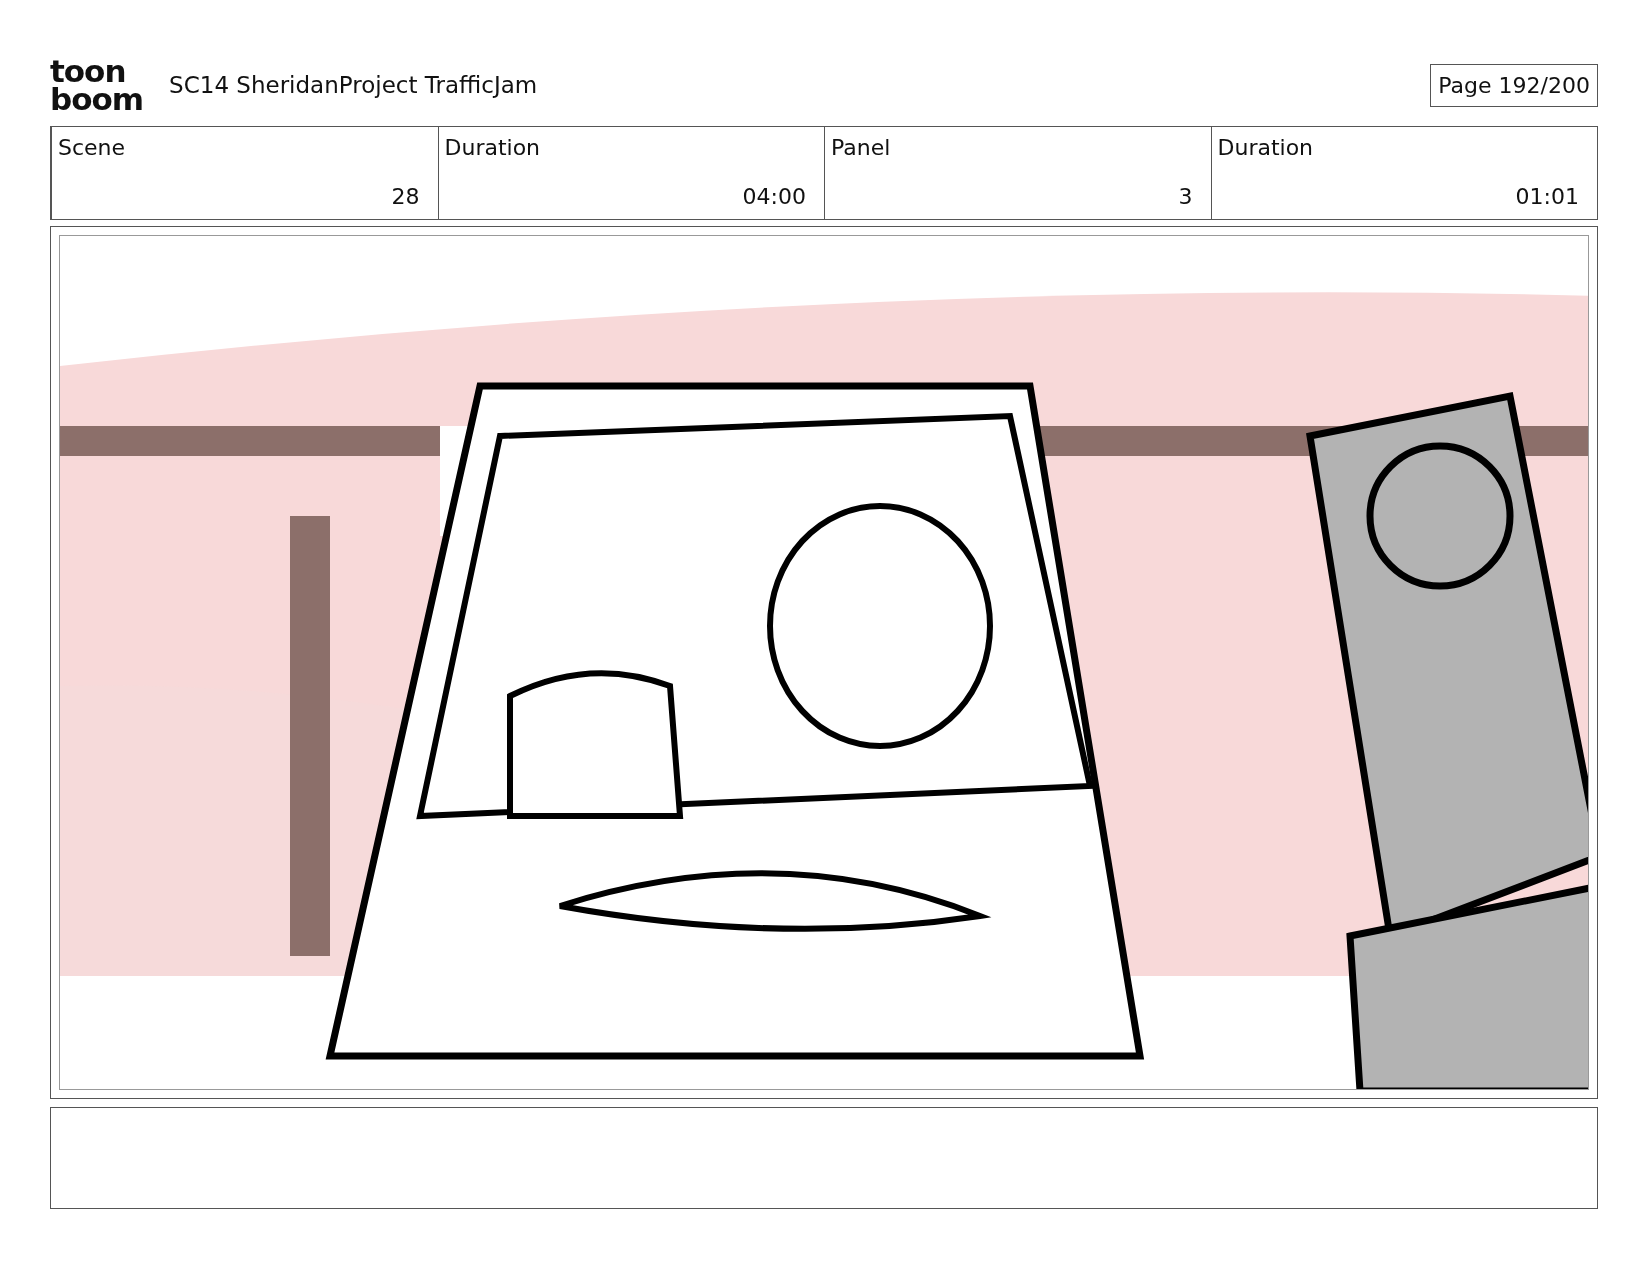 The width and height of the screenshot is (1650, 1275). I want to click on board-title: SC14 SheridanProject TrafficJam, so click(354, 85).